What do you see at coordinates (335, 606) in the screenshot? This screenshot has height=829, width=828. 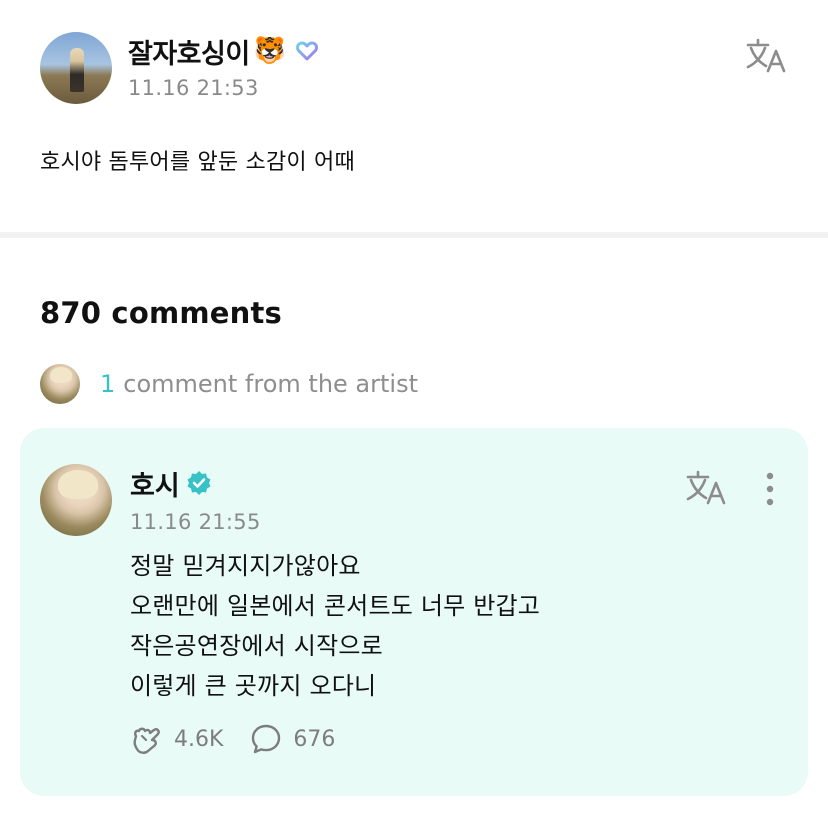 I see `comment-line: 오랜만에 일본에서 콘서트도 너무 반갑고` at bounding box center [335, 606].